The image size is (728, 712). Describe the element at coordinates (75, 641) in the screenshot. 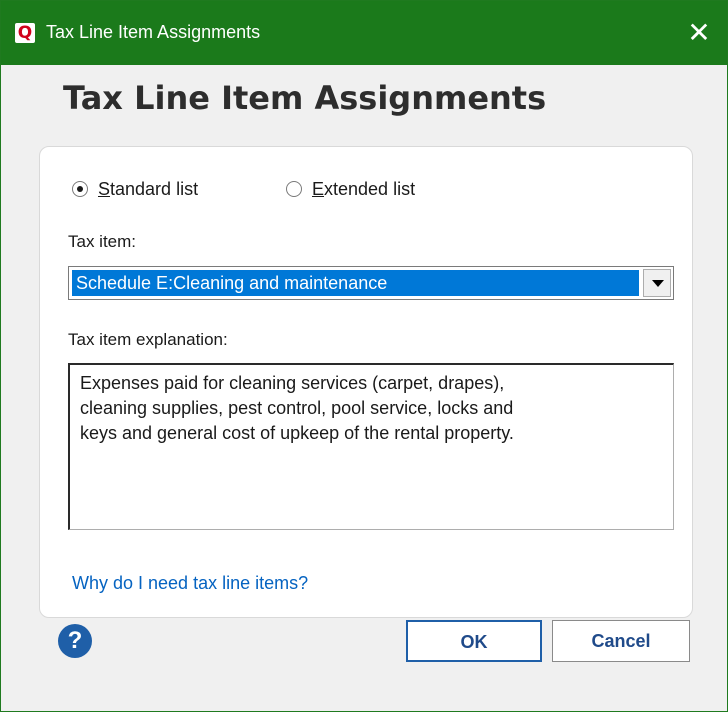

I see `help-icon: ?` at that location.